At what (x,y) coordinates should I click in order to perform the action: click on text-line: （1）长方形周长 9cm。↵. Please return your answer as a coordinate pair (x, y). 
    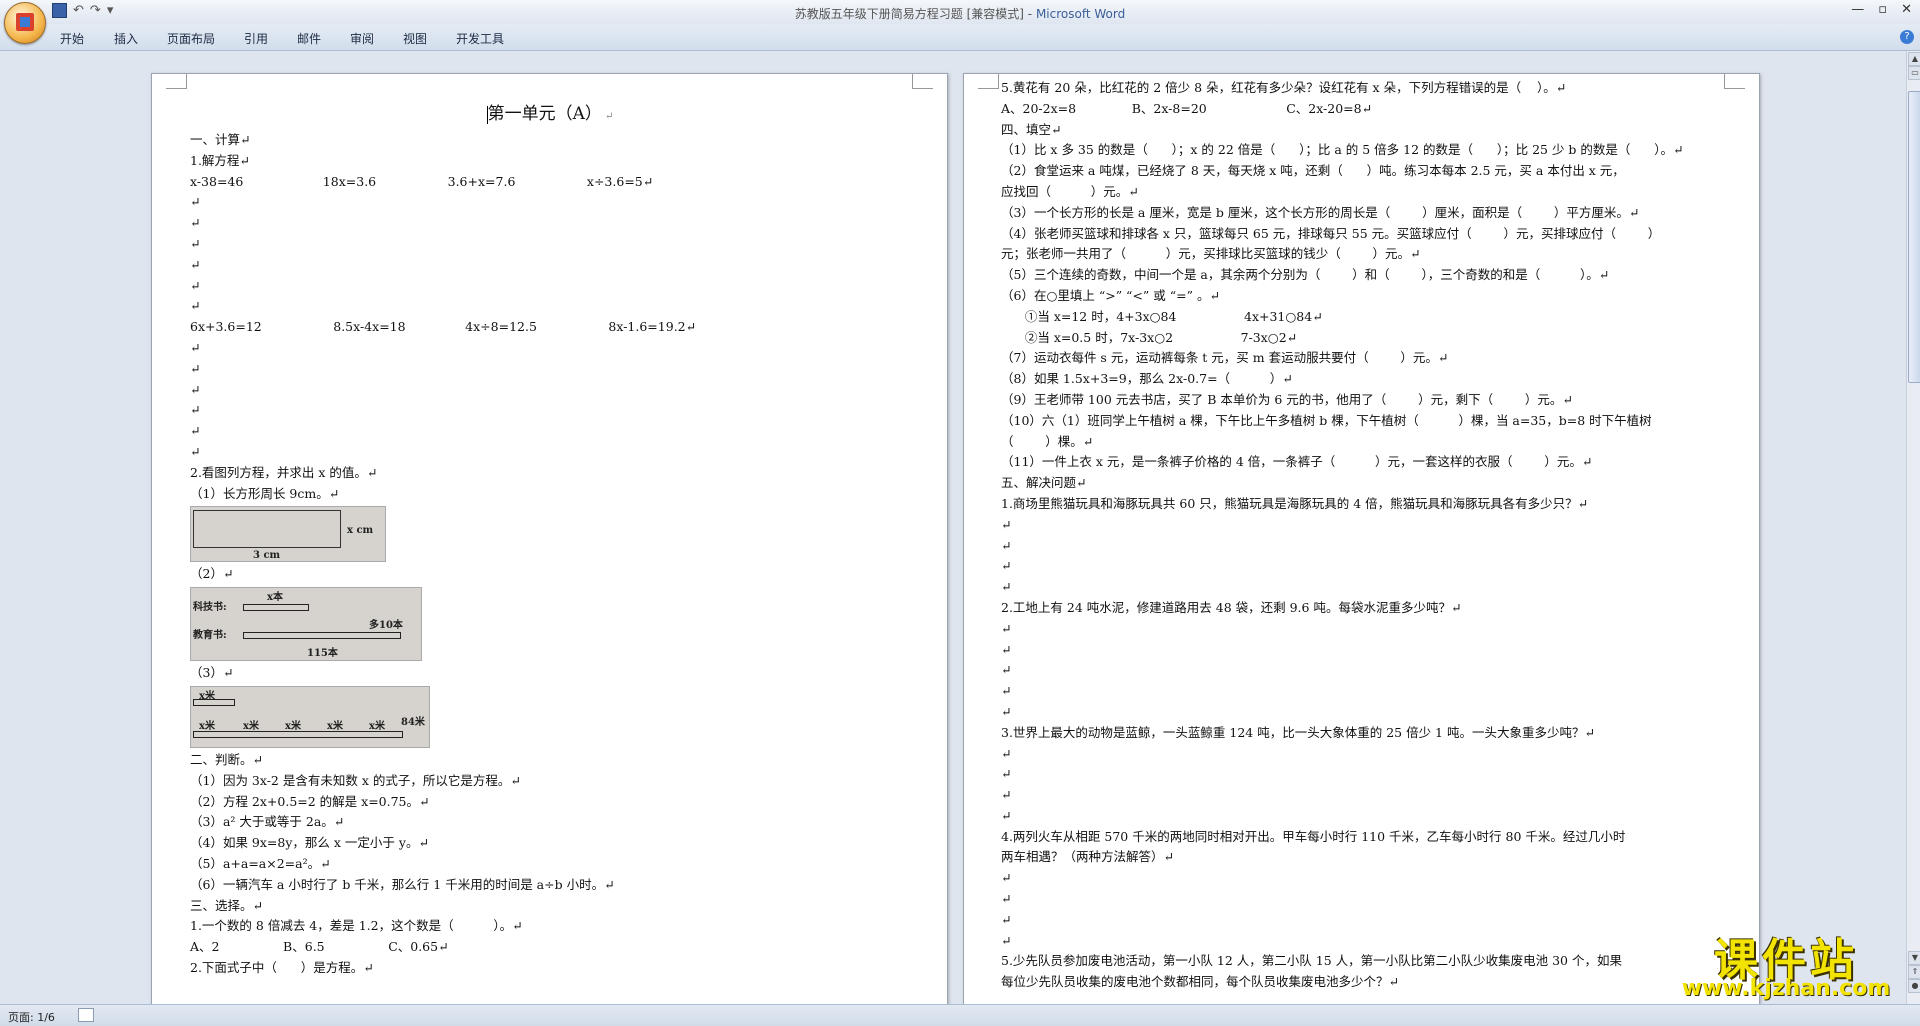
    Looking at the image, I should click on (550, 494).